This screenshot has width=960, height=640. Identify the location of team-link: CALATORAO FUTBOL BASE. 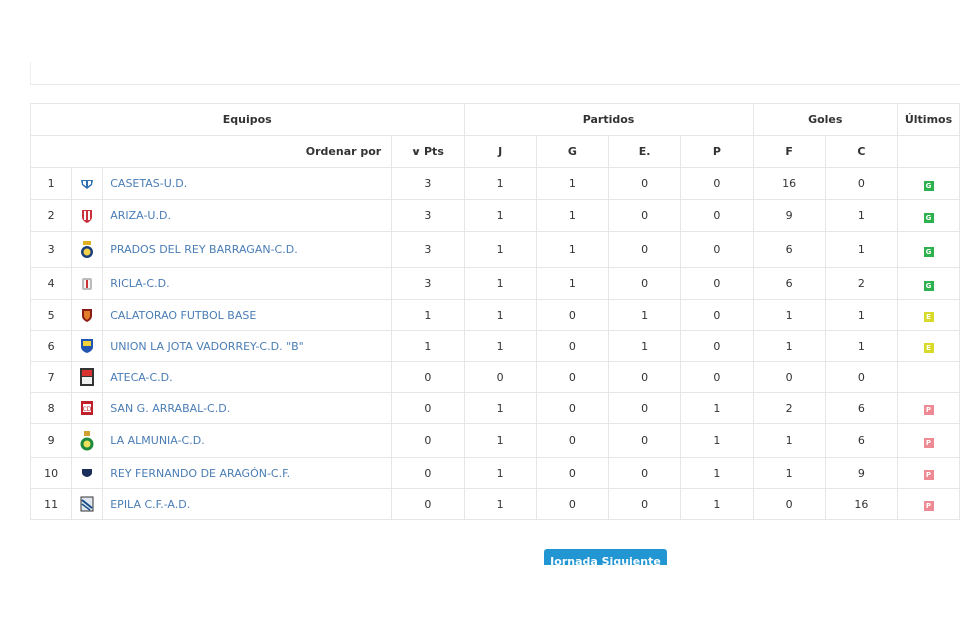
(247, 315).